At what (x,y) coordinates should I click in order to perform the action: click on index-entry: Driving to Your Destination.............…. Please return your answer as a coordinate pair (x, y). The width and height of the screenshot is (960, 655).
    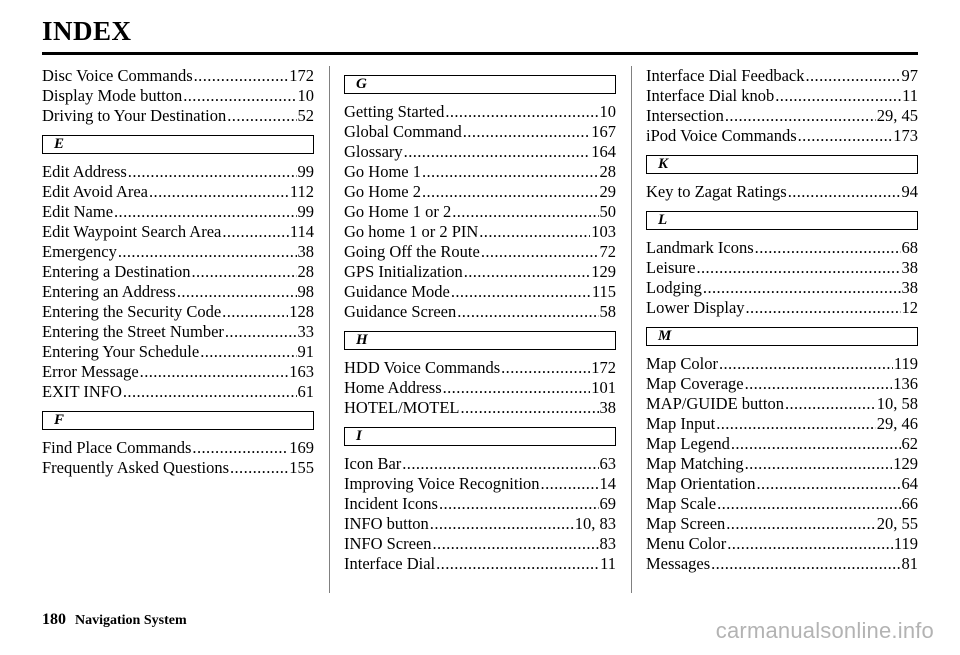
    Looking at the image, I should click on (178, 116).